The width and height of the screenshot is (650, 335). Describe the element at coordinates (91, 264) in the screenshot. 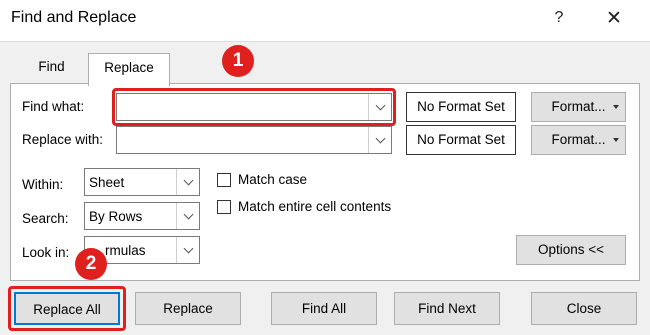

I see `step-2-badge: 2` at that location.